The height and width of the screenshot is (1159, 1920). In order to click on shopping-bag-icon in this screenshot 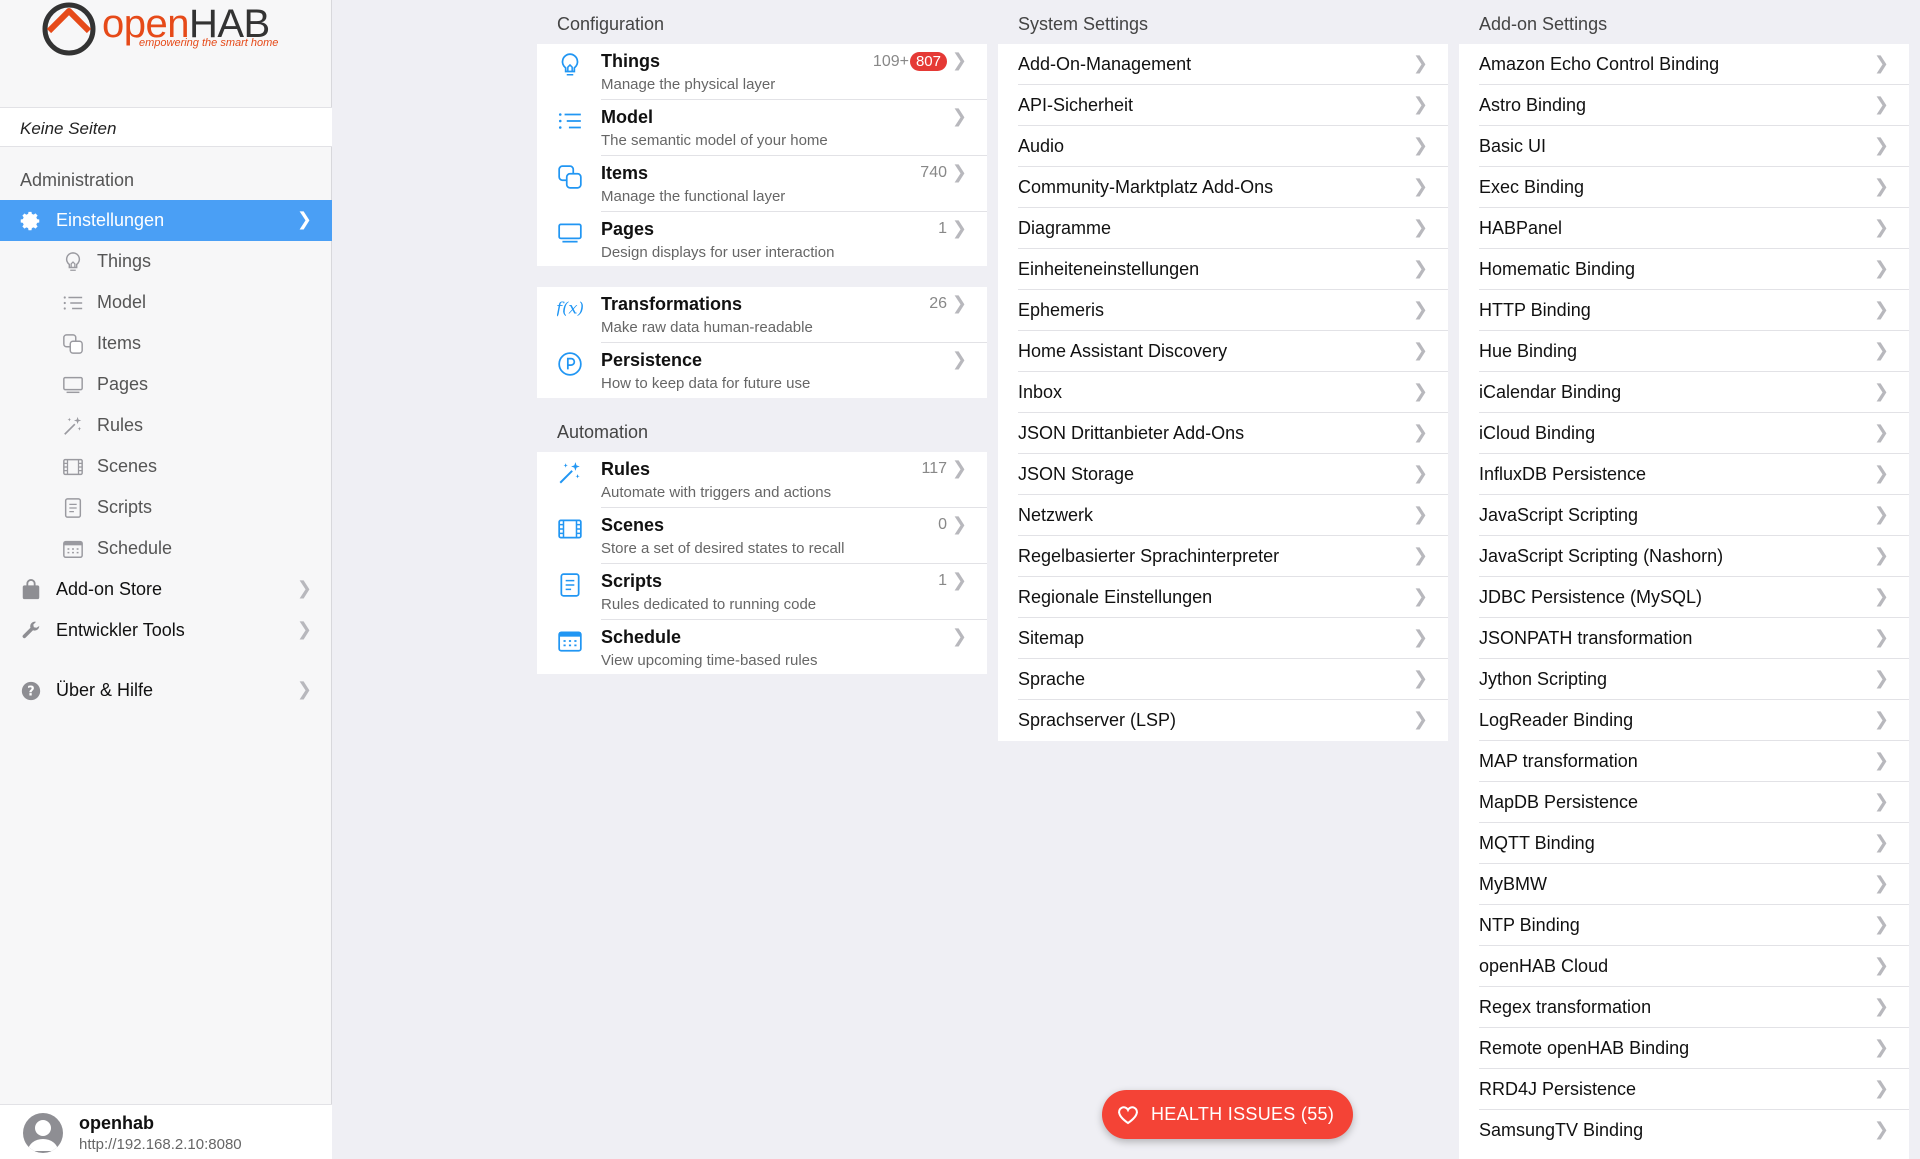, I will do `click(31, 589)`.